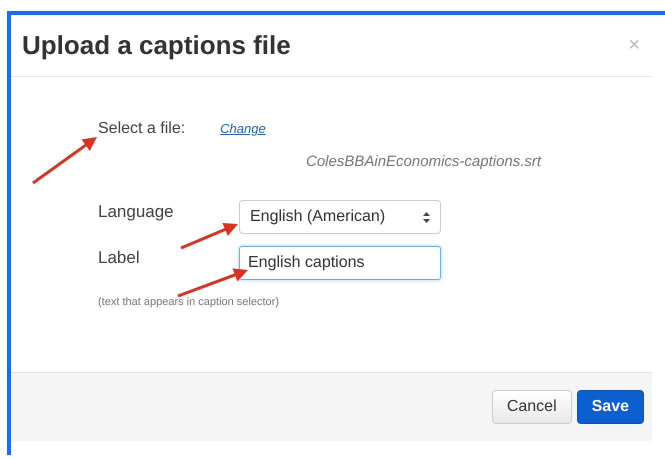 The height and width of the screenshot is (459, 665). I want to click on change-link: Change, so click(243, 128).